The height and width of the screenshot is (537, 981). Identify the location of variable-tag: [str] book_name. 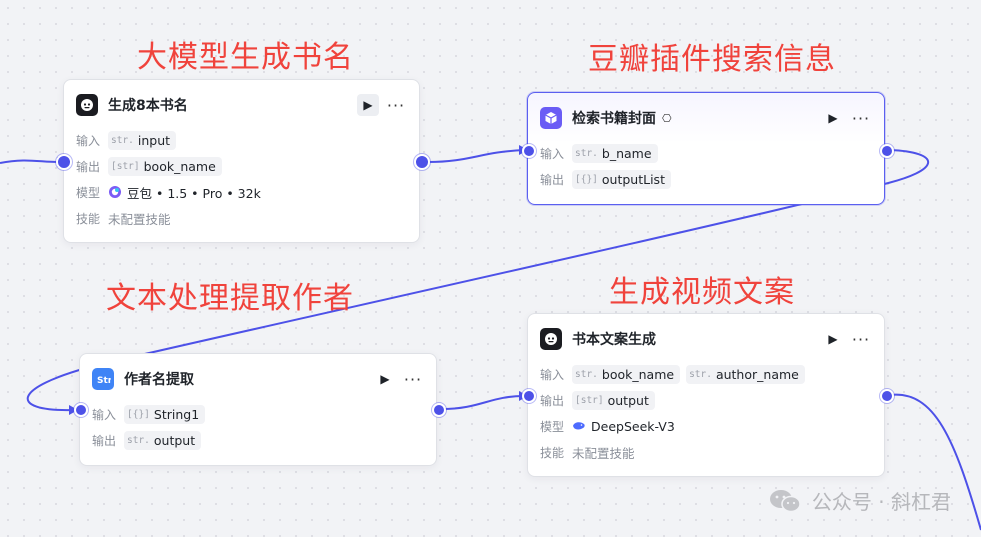
(165, 166).